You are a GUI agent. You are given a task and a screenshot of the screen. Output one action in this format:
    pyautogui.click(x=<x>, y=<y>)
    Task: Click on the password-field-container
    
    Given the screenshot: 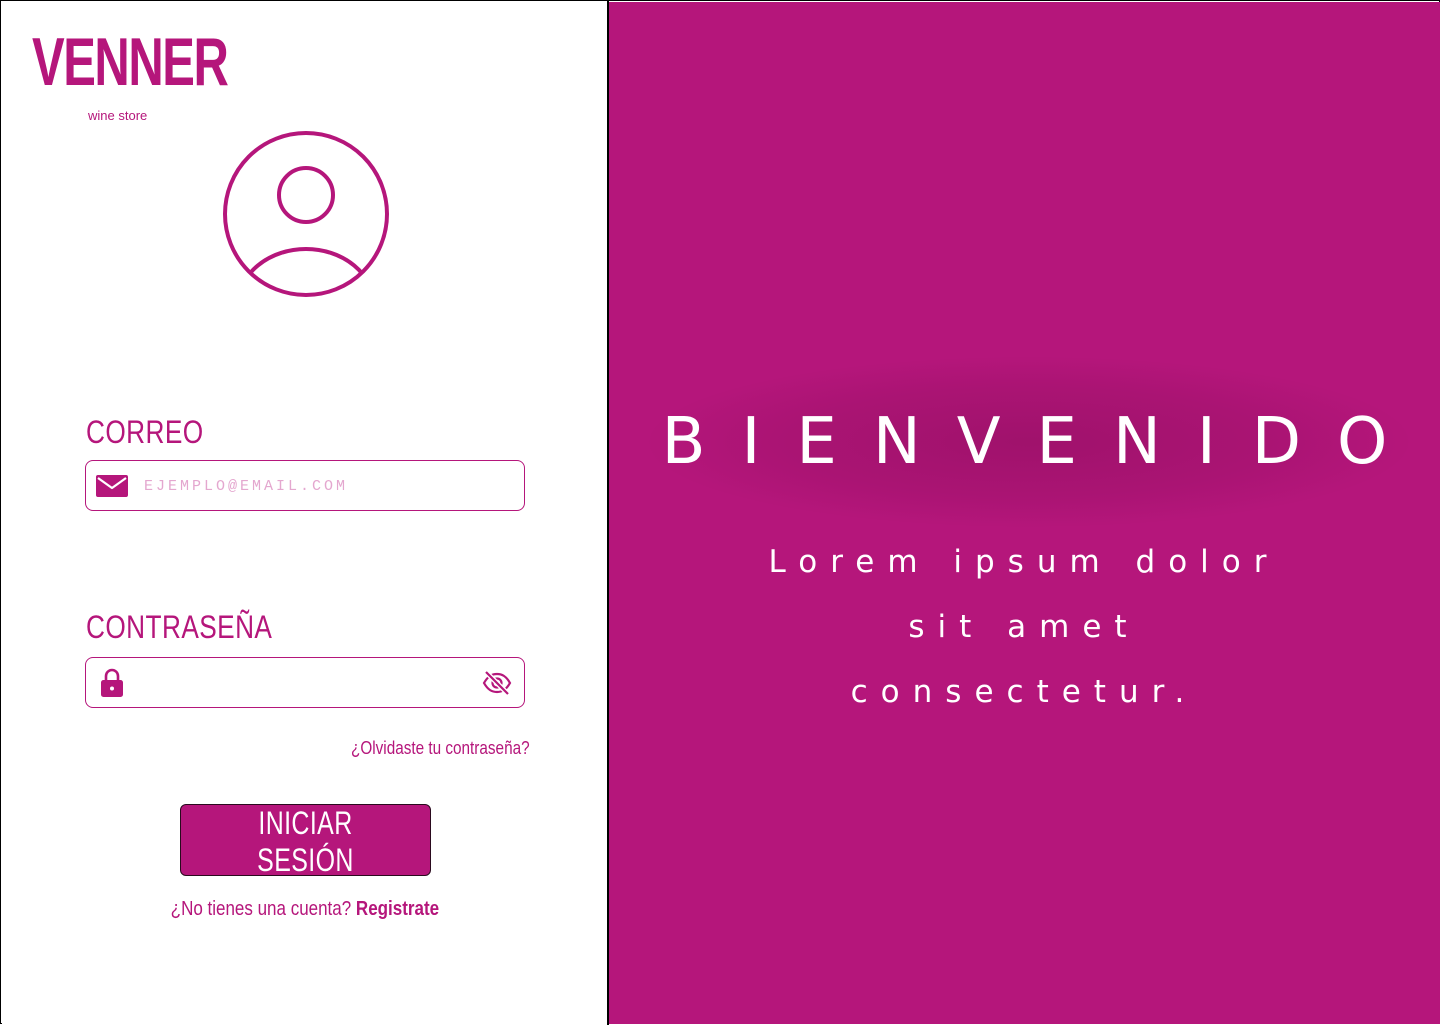 What is the action you would take?
    pyautogui.click(x=305, y=682)
    